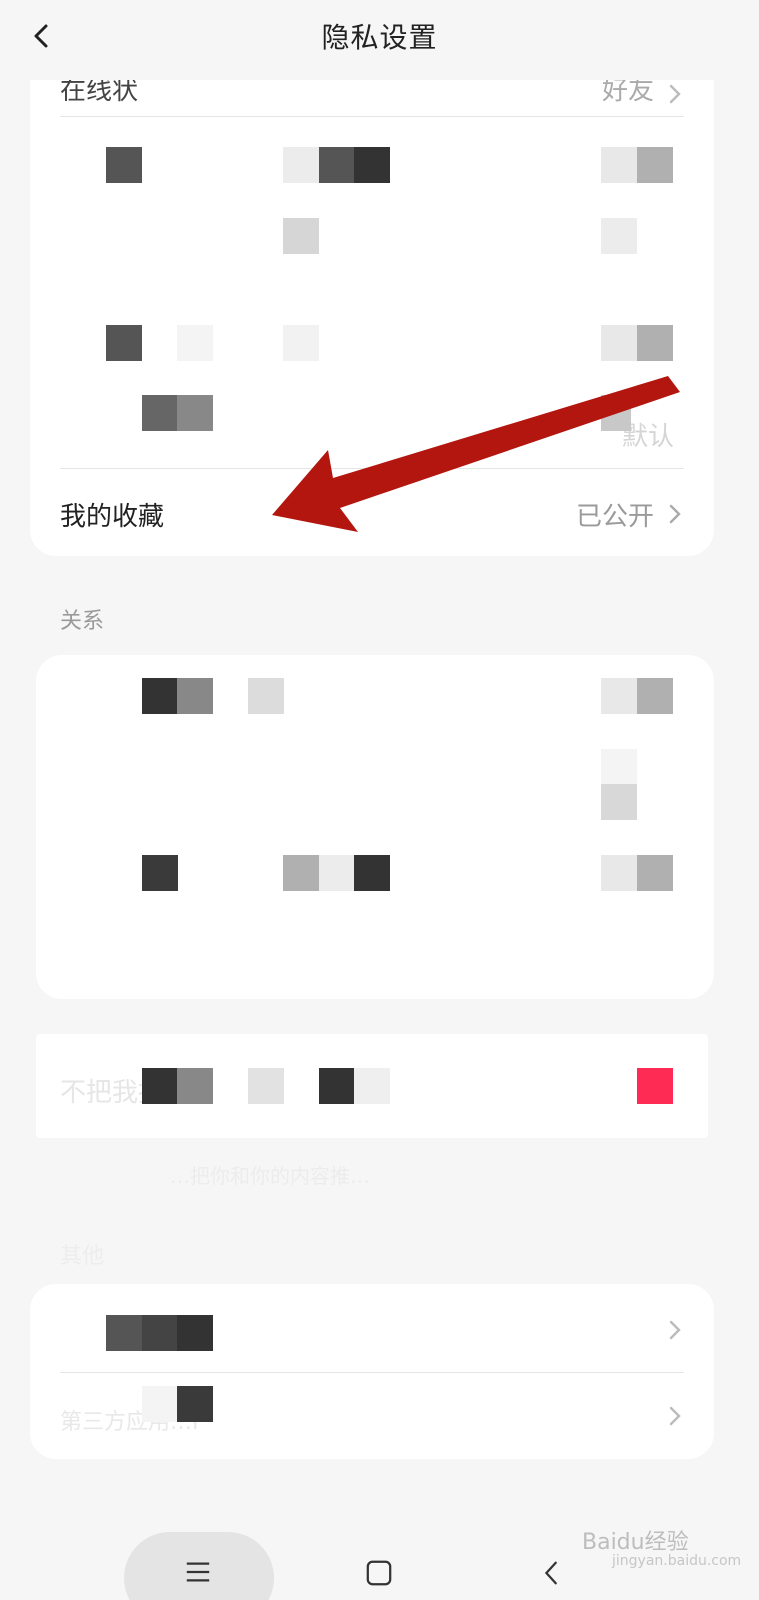 Image resolution: width=759 pixels, height=1600 pixels. Describe the element at coordinates (372, 514) in the screenshot. I see `row-my-favorites: 我的收藏 已公开` at that location.